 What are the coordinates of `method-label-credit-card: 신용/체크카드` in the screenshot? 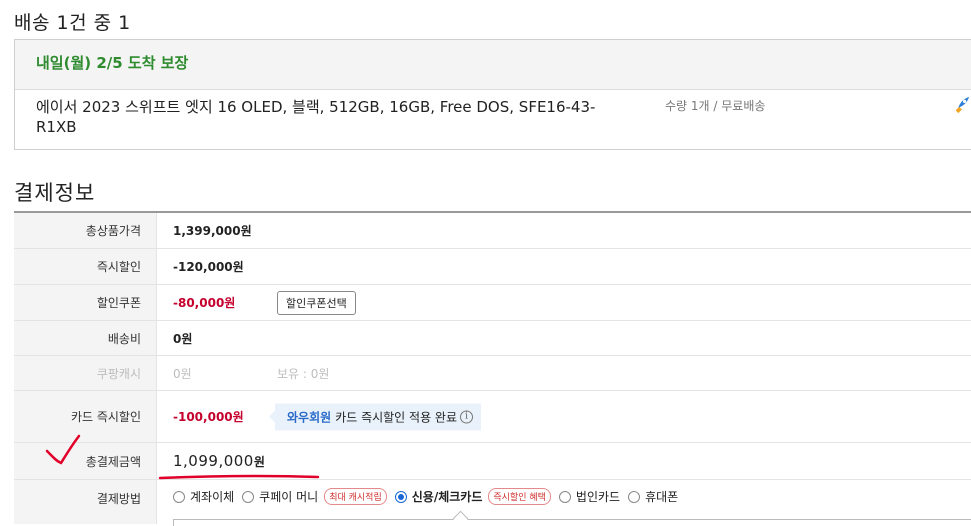 It's located at (447, 497).